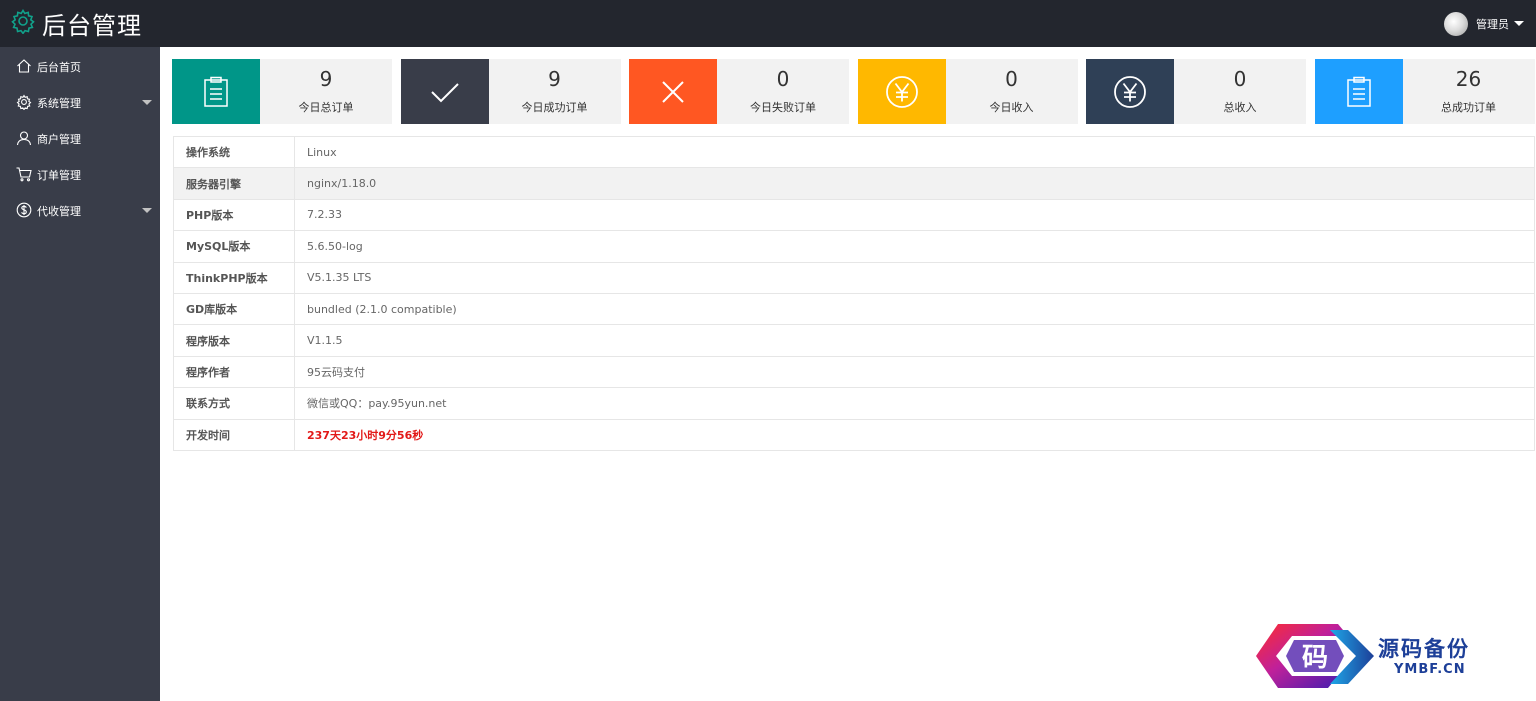 This screenshot has width=1536, height=701. I want to click on sidebar: 后台首页 系统管理 商户管理 订单管理 代收管理, so click(80, 374).